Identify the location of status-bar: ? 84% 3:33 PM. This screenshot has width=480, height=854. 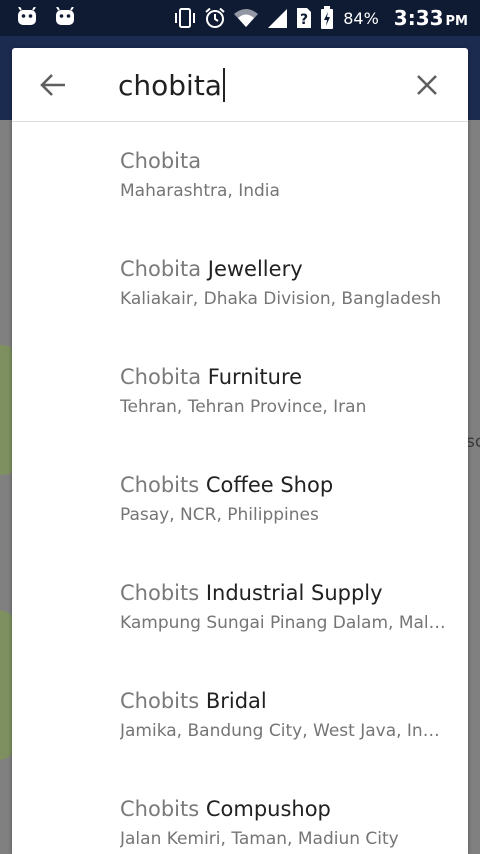
(240, 18).